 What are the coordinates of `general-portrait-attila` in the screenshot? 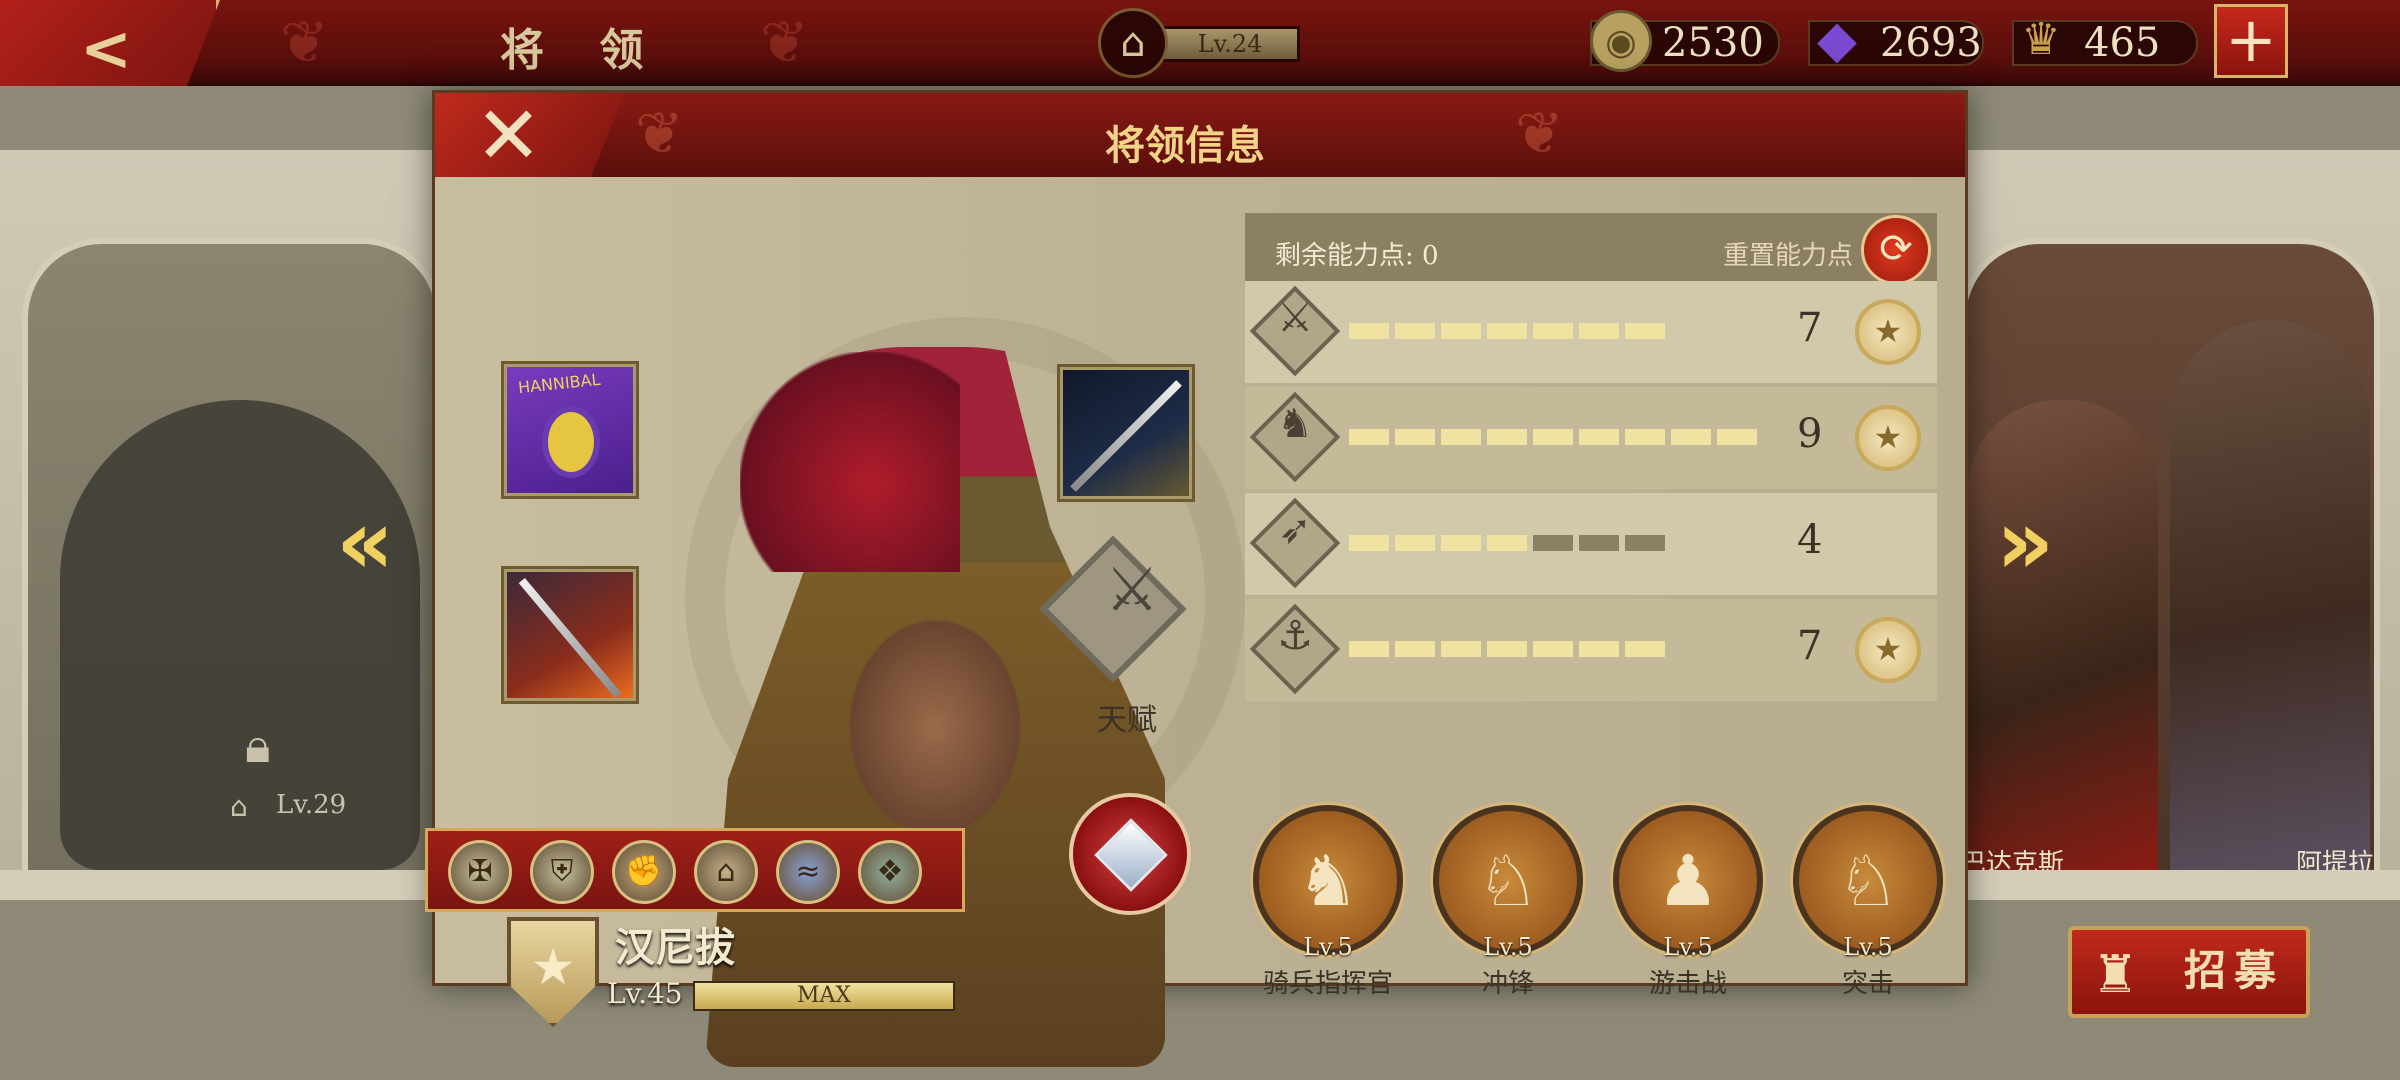 It's located at (2270, 595).